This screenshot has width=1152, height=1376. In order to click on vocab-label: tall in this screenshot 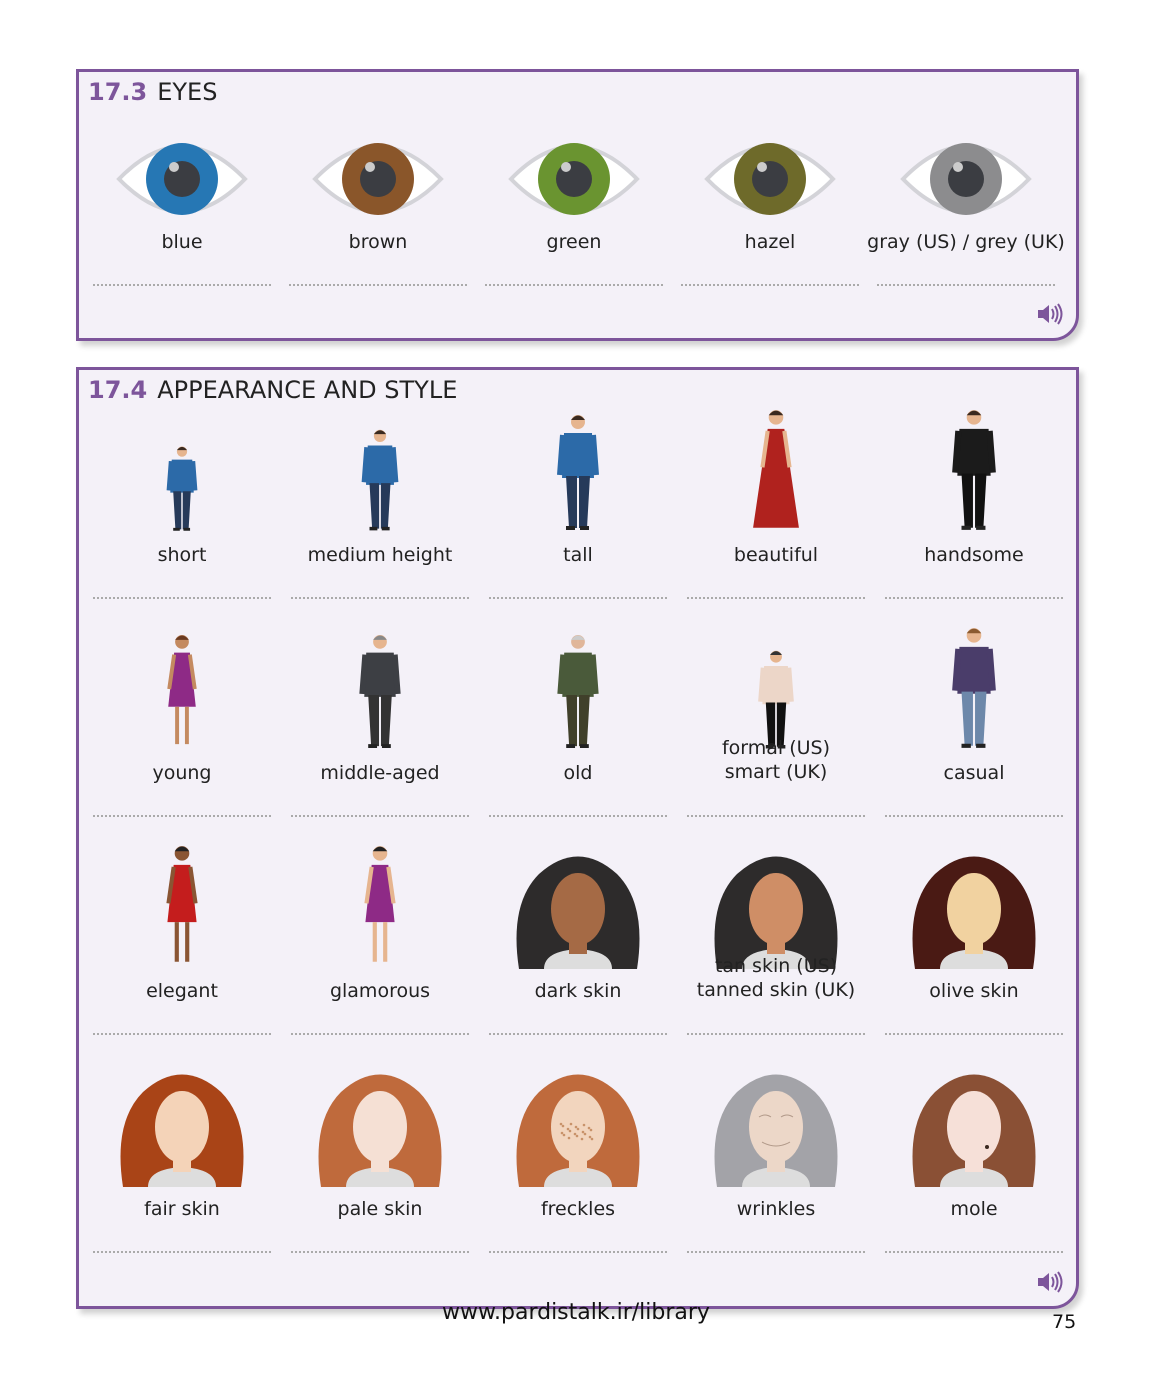, I will do `click(578, 555)`.